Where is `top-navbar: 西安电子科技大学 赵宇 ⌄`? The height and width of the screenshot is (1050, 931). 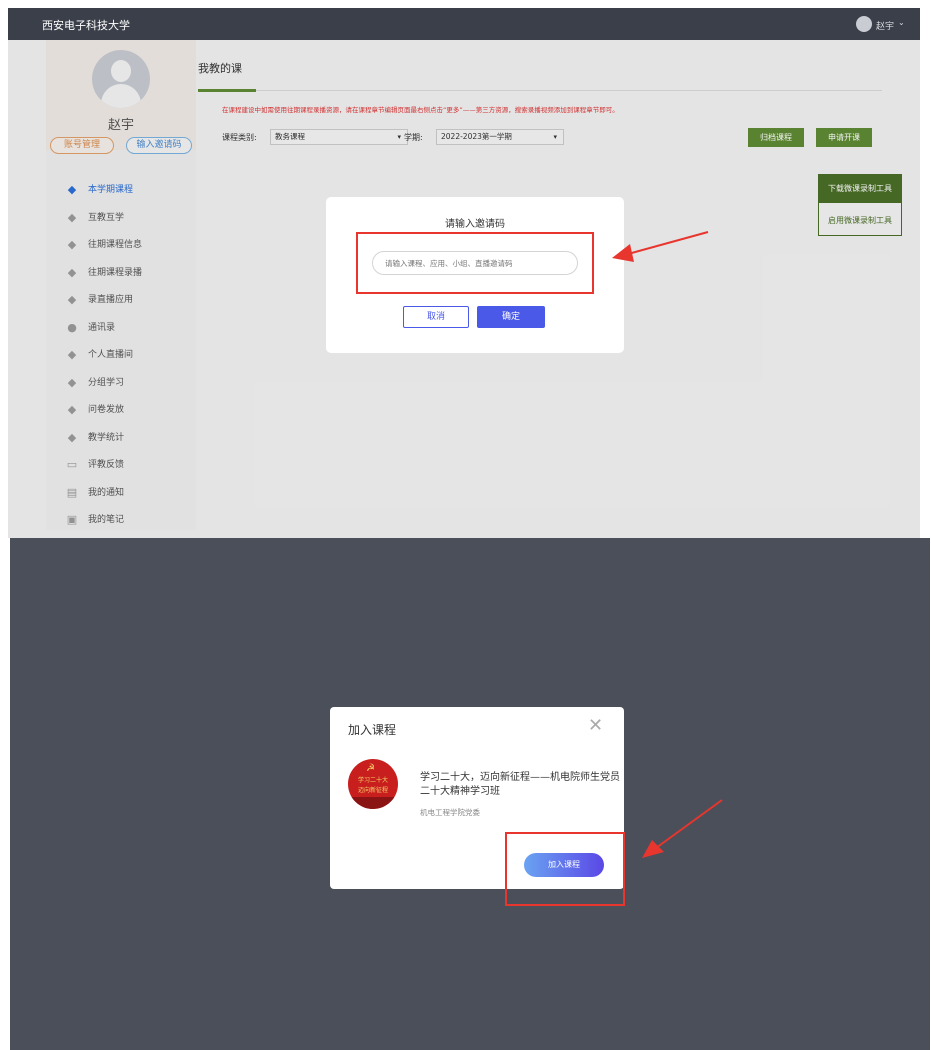 top-navbar: 西安电子科技大学 赵宇 ⌄ is located at coordinates (464, 24).